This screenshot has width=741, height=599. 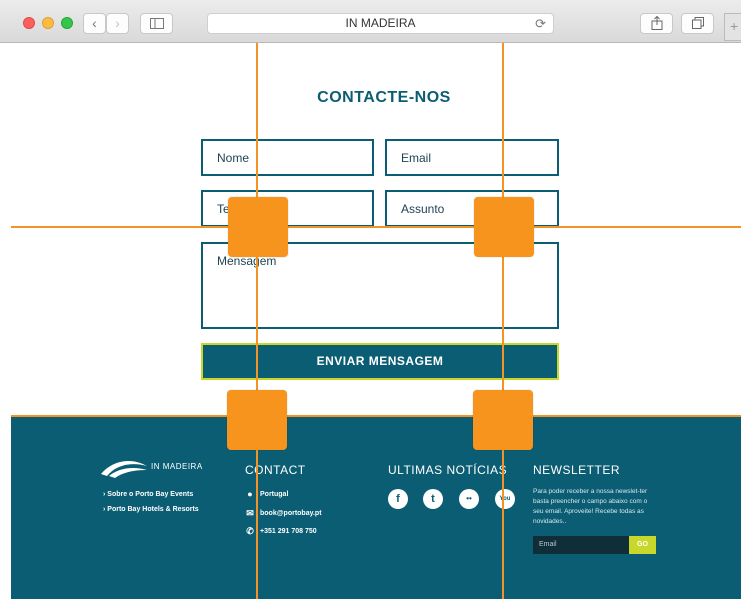 I want to click on address-bar: IN MADEIRA ⟳, so click(x=380, y=23).